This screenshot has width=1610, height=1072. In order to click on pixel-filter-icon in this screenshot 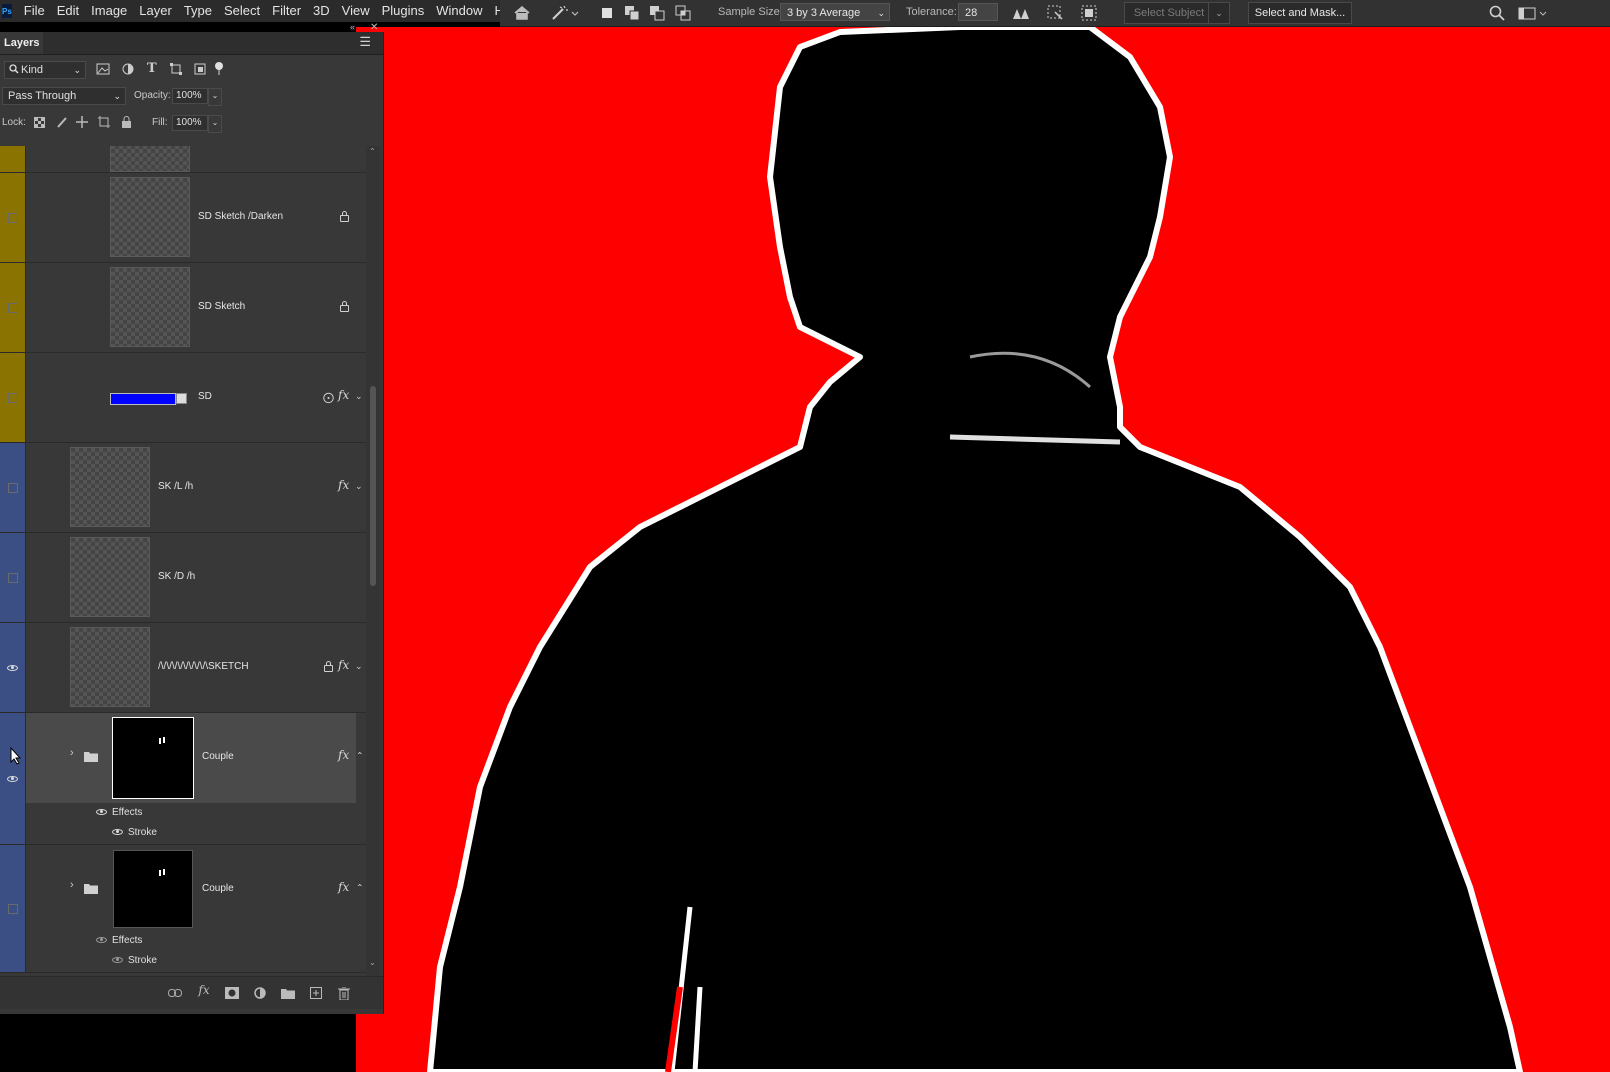, I will do `click(103, 70)`.